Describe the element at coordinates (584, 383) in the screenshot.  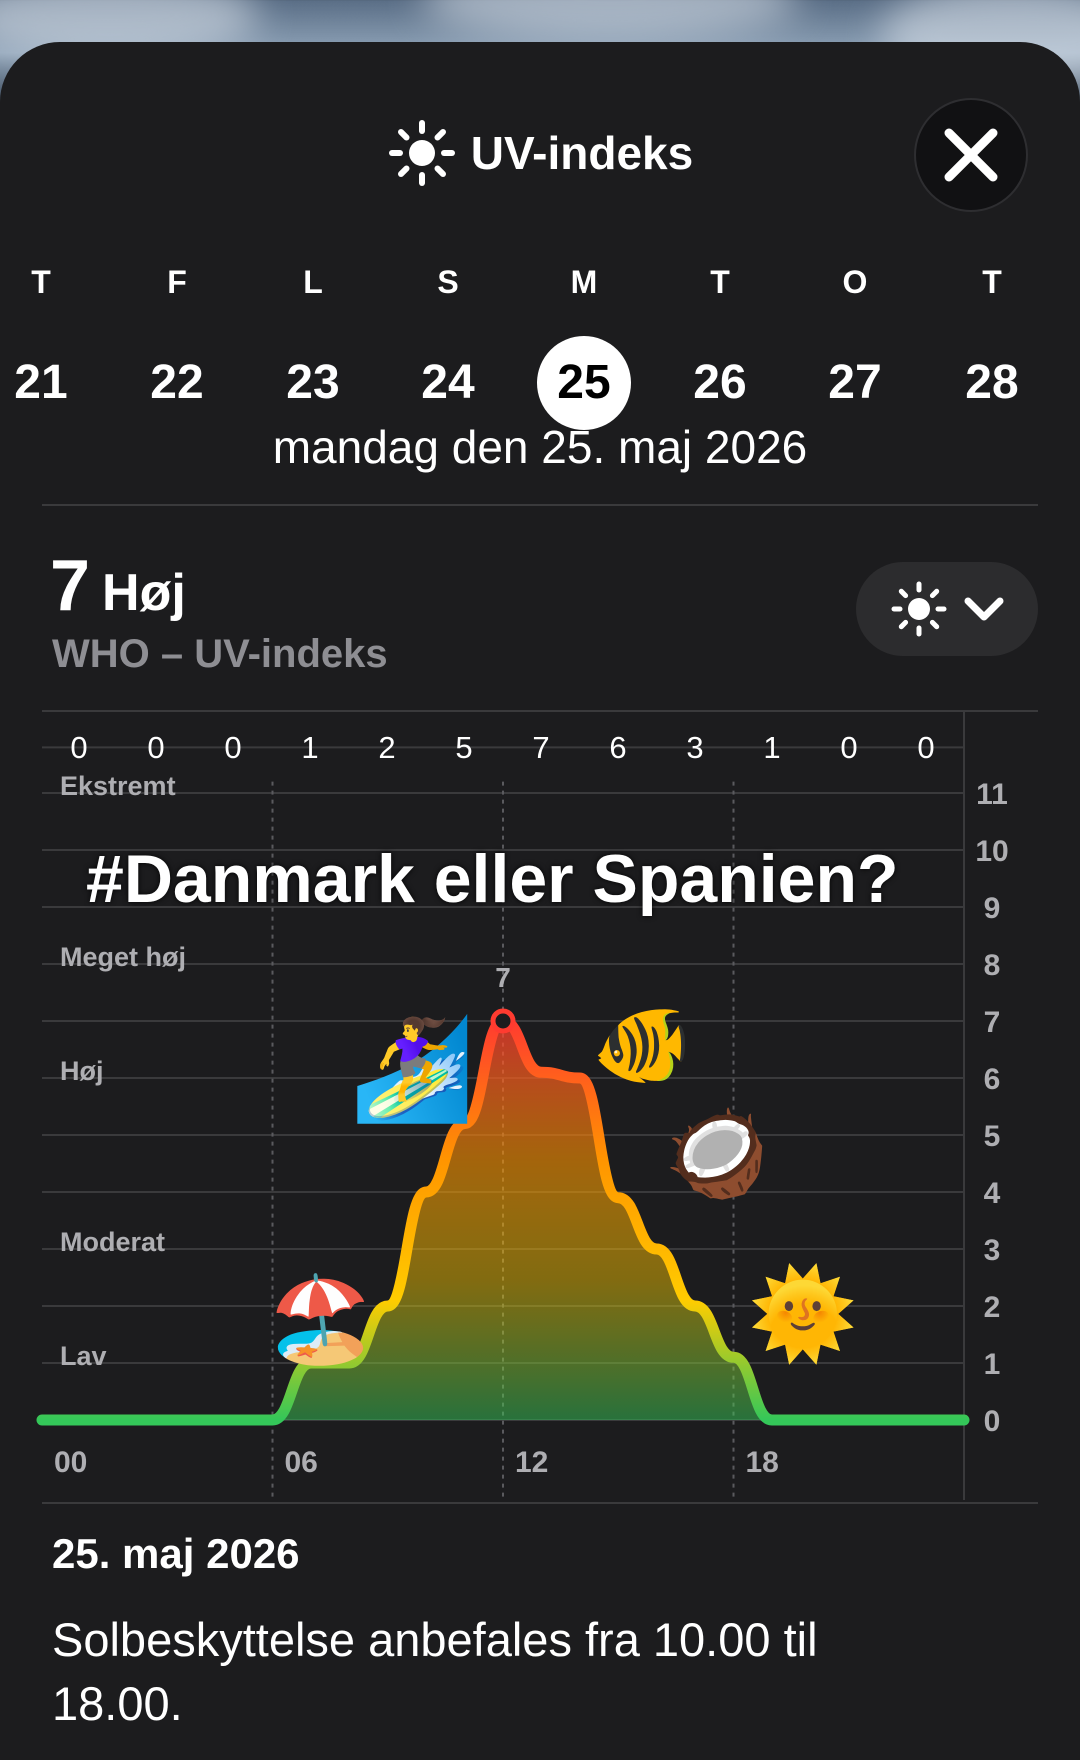
I see `day-number: 25` at that location.